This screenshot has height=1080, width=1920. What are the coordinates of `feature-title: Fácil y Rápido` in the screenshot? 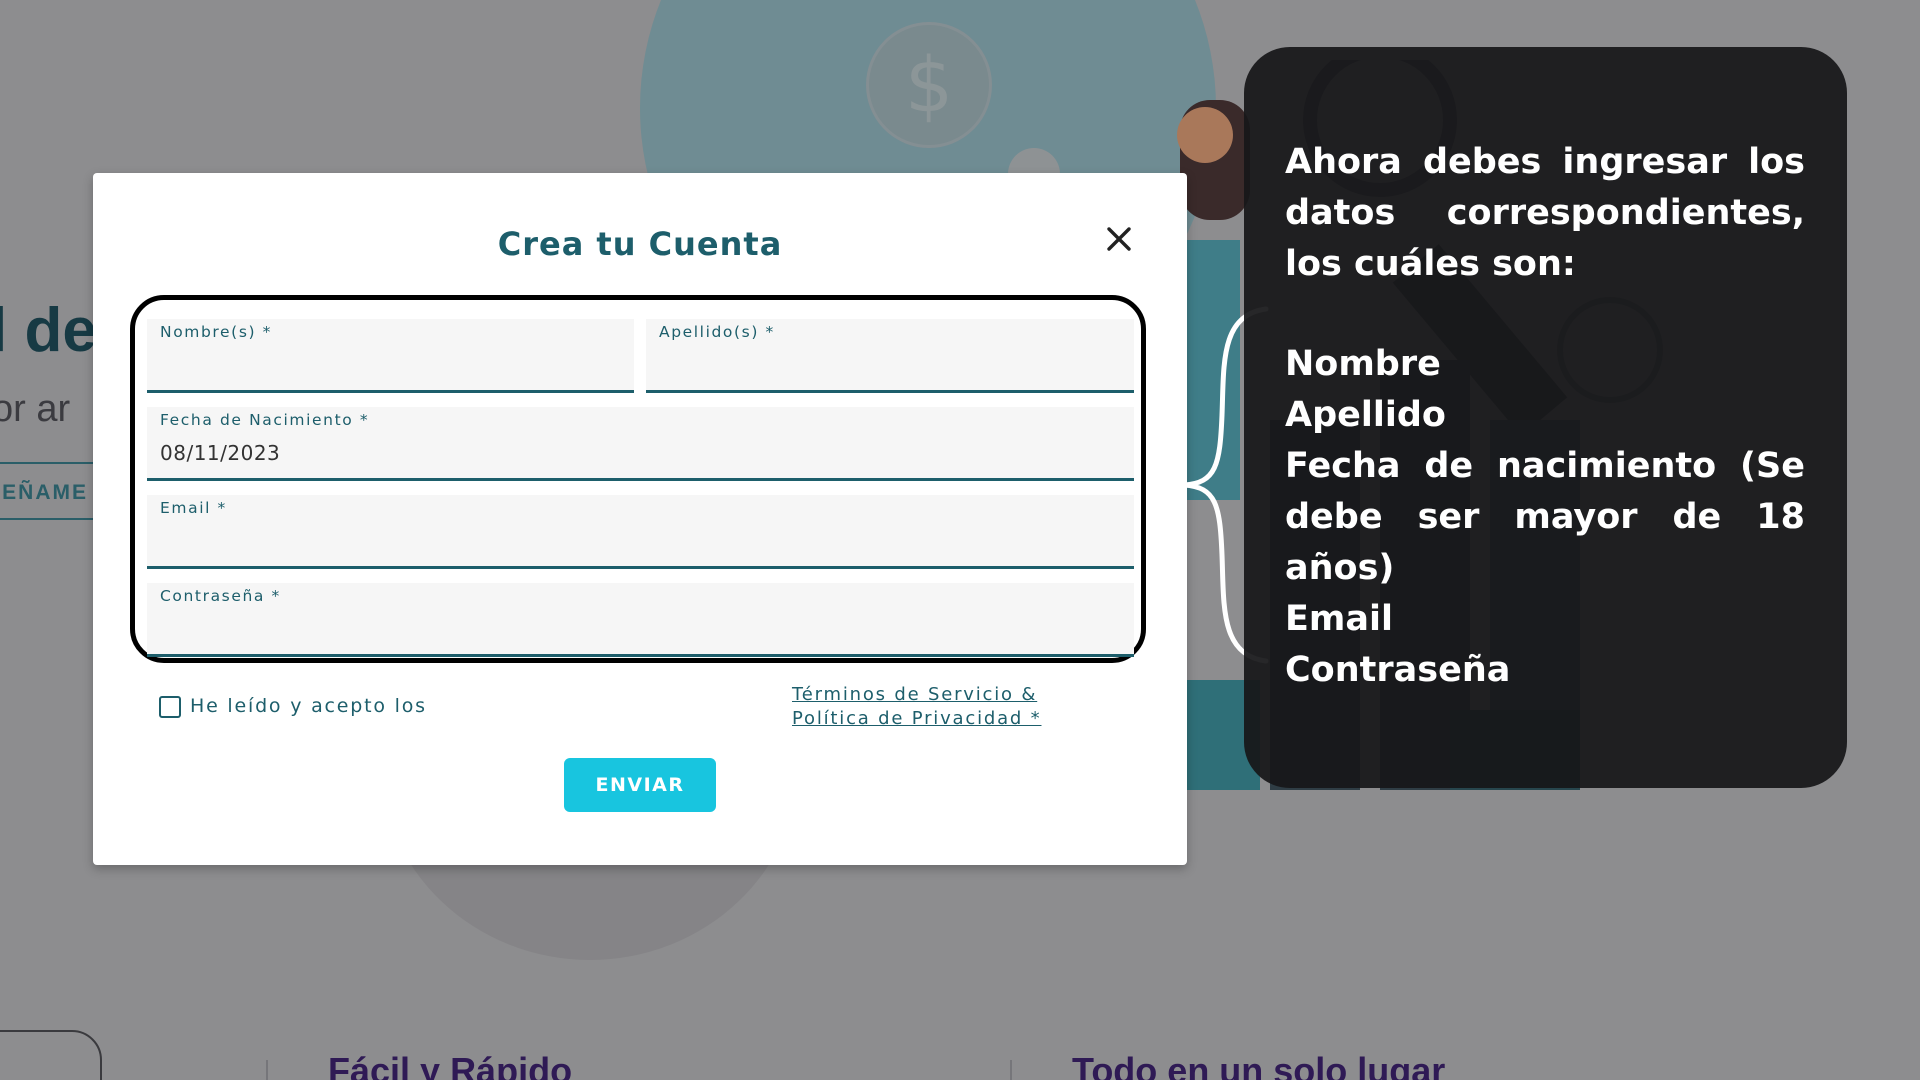 It's located at (450, 1065).